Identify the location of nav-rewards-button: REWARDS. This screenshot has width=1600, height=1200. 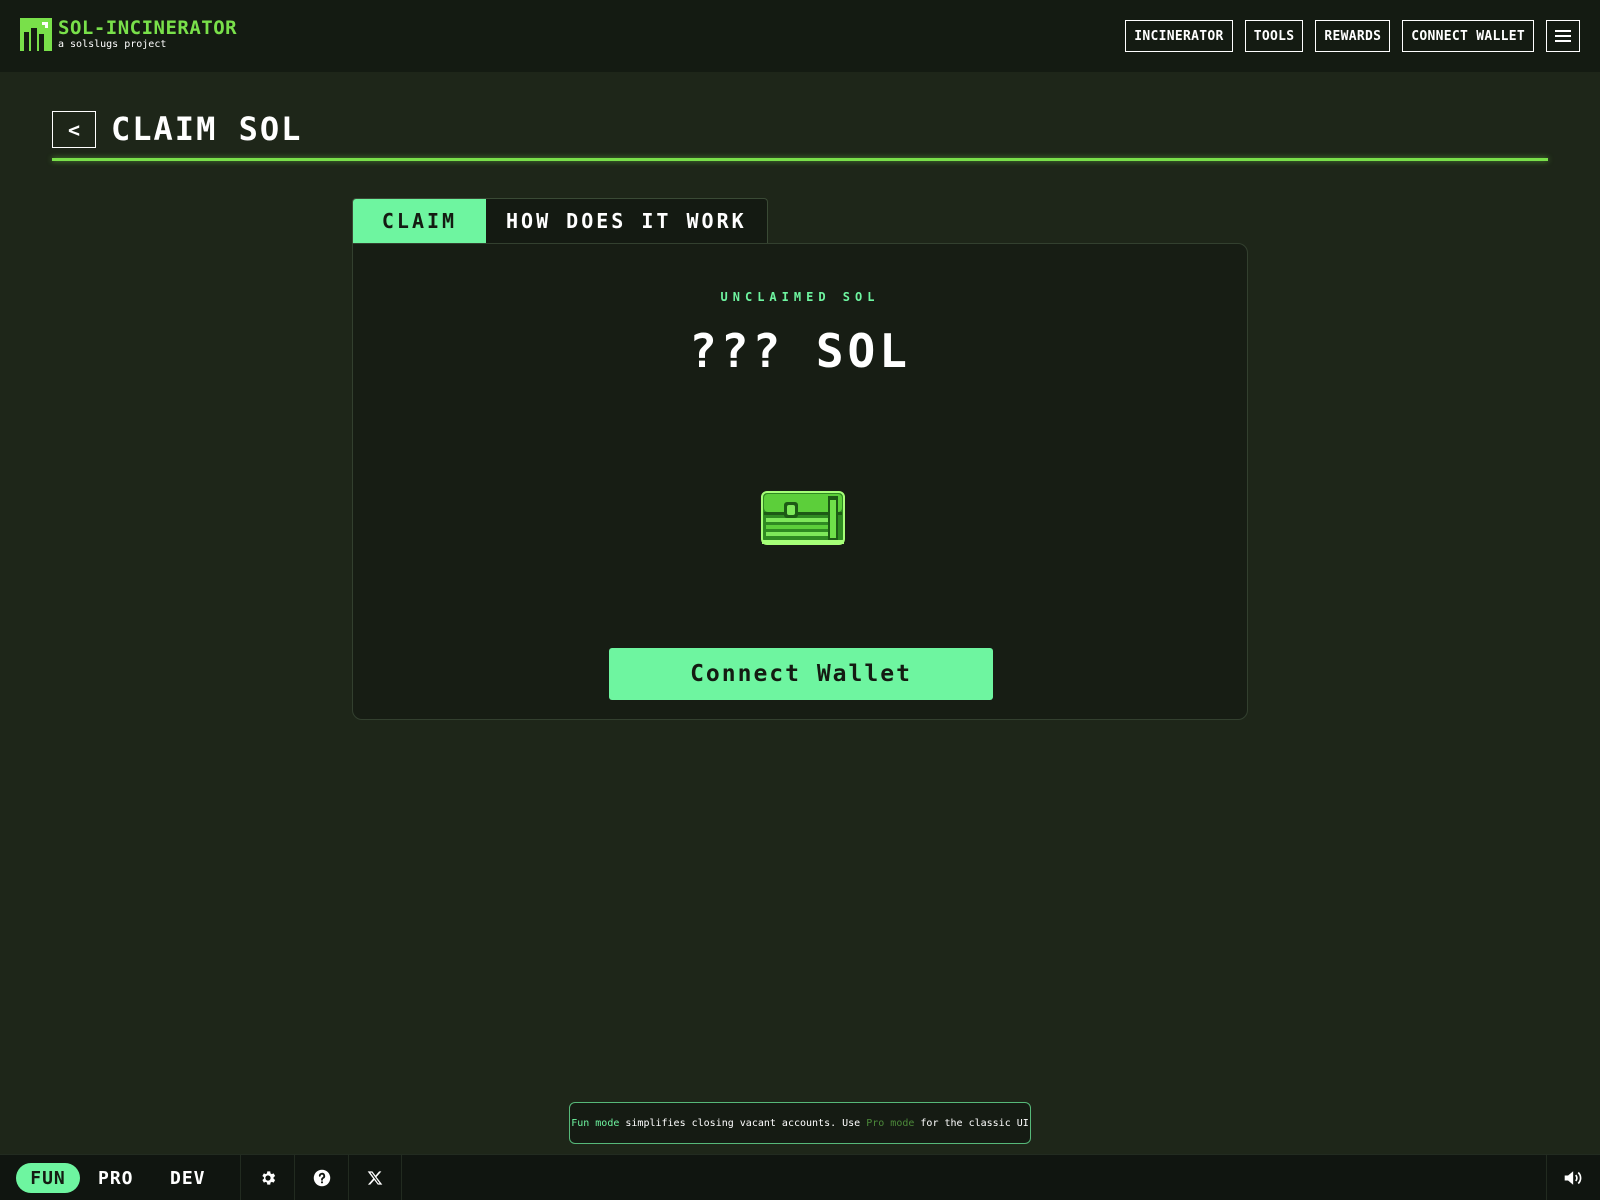
(1353, 36).